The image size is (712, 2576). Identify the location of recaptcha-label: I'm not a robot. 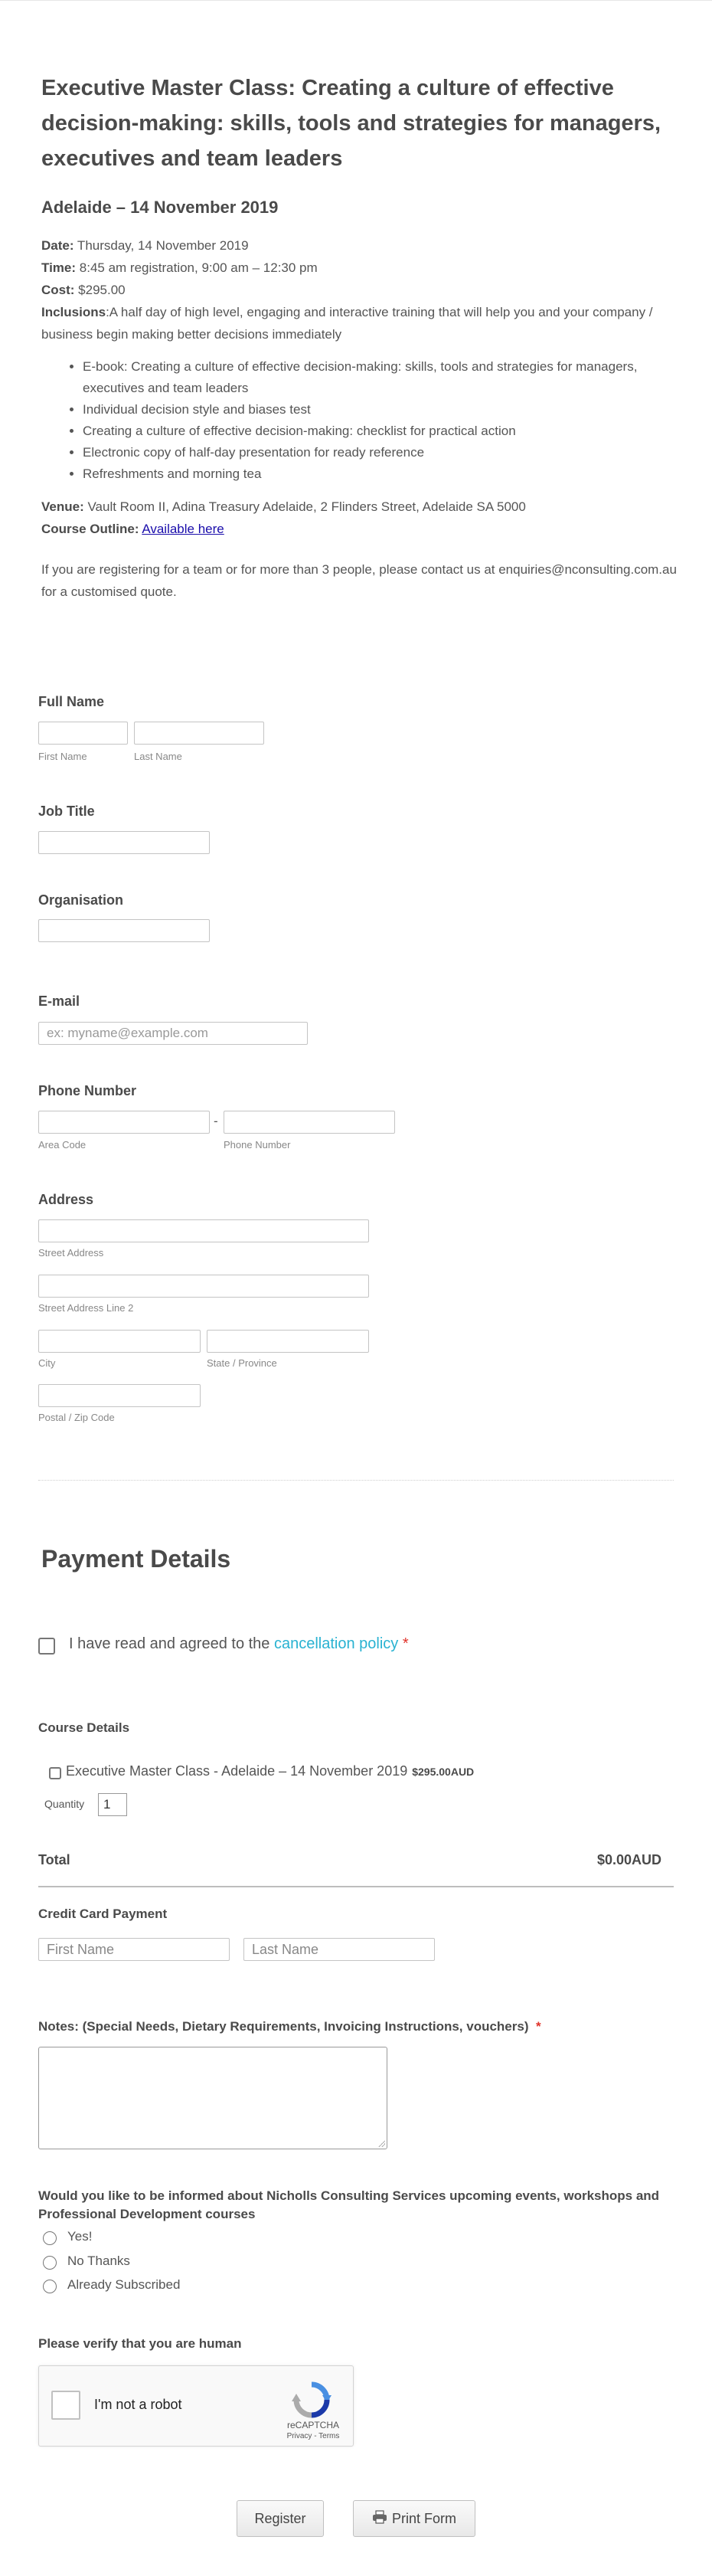
(138, 2404).